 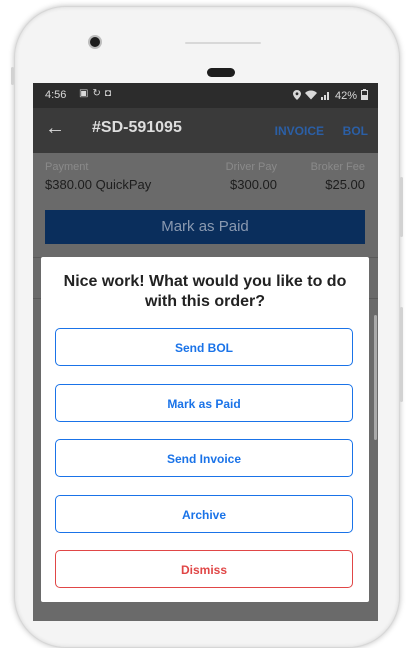 I want to click on order-title: #SD-591095, so click(x=137, y=127).